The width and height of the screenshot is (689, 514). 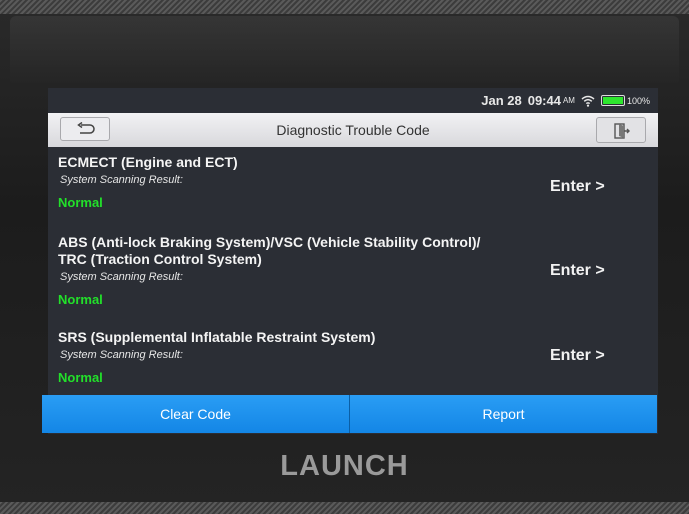 I want to click on device-top-rim, so click(x=344, y=7).